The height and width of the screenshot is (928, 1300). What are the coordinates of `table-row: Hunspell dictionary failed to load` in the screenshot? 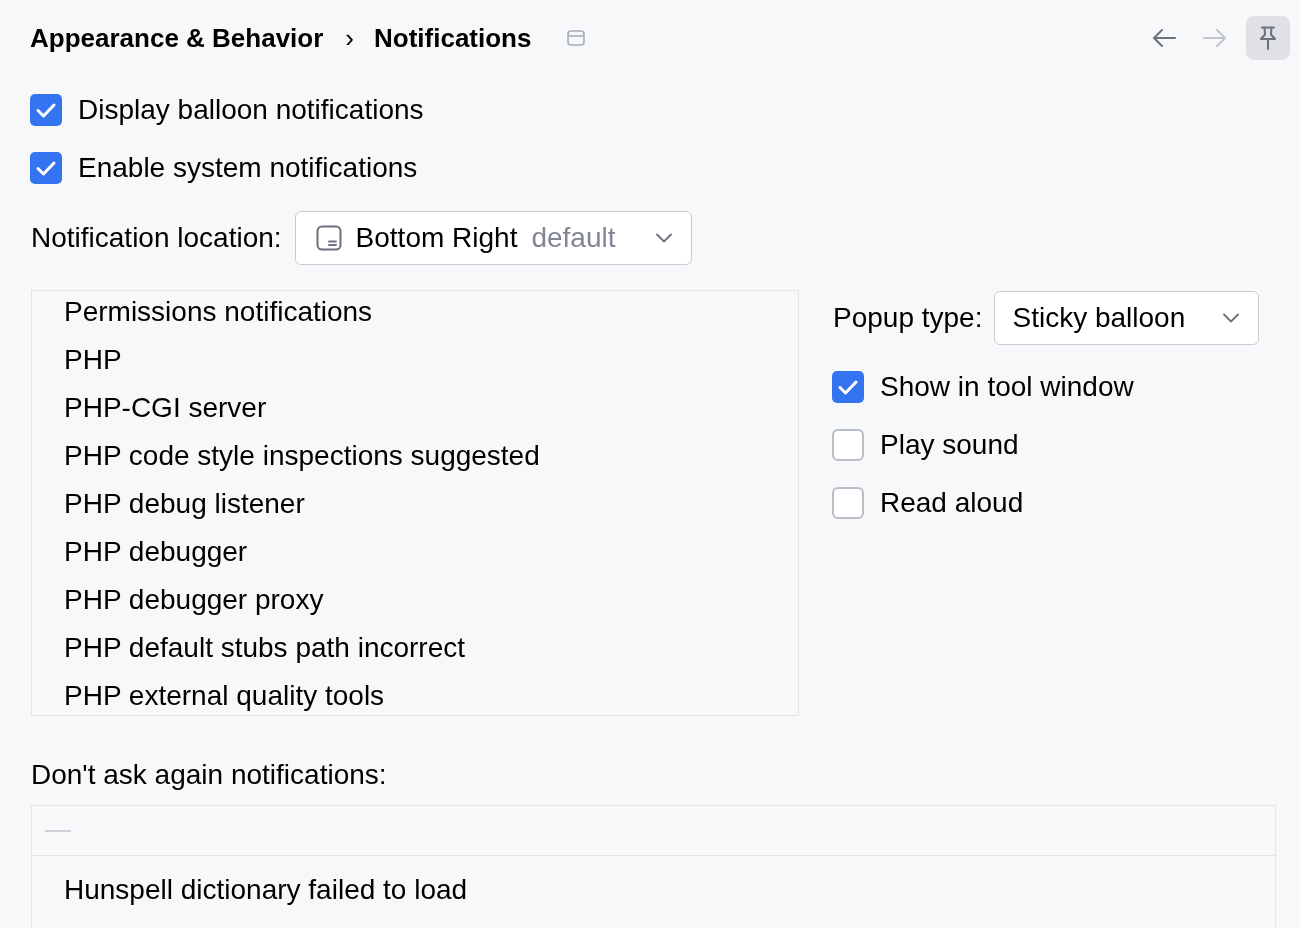 It's located at (653, 890).